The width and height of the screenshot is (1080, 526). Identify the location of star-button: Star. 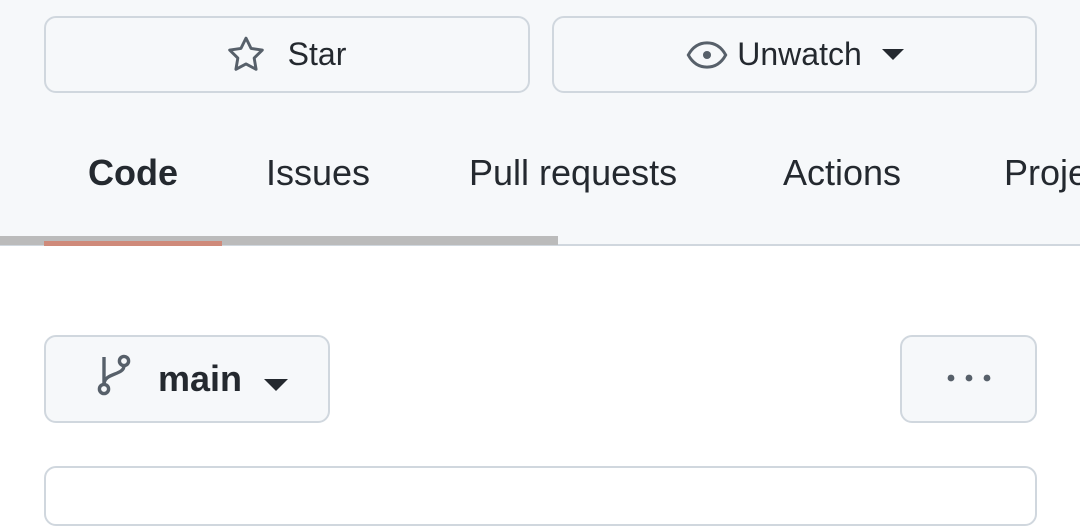
(287, 54).